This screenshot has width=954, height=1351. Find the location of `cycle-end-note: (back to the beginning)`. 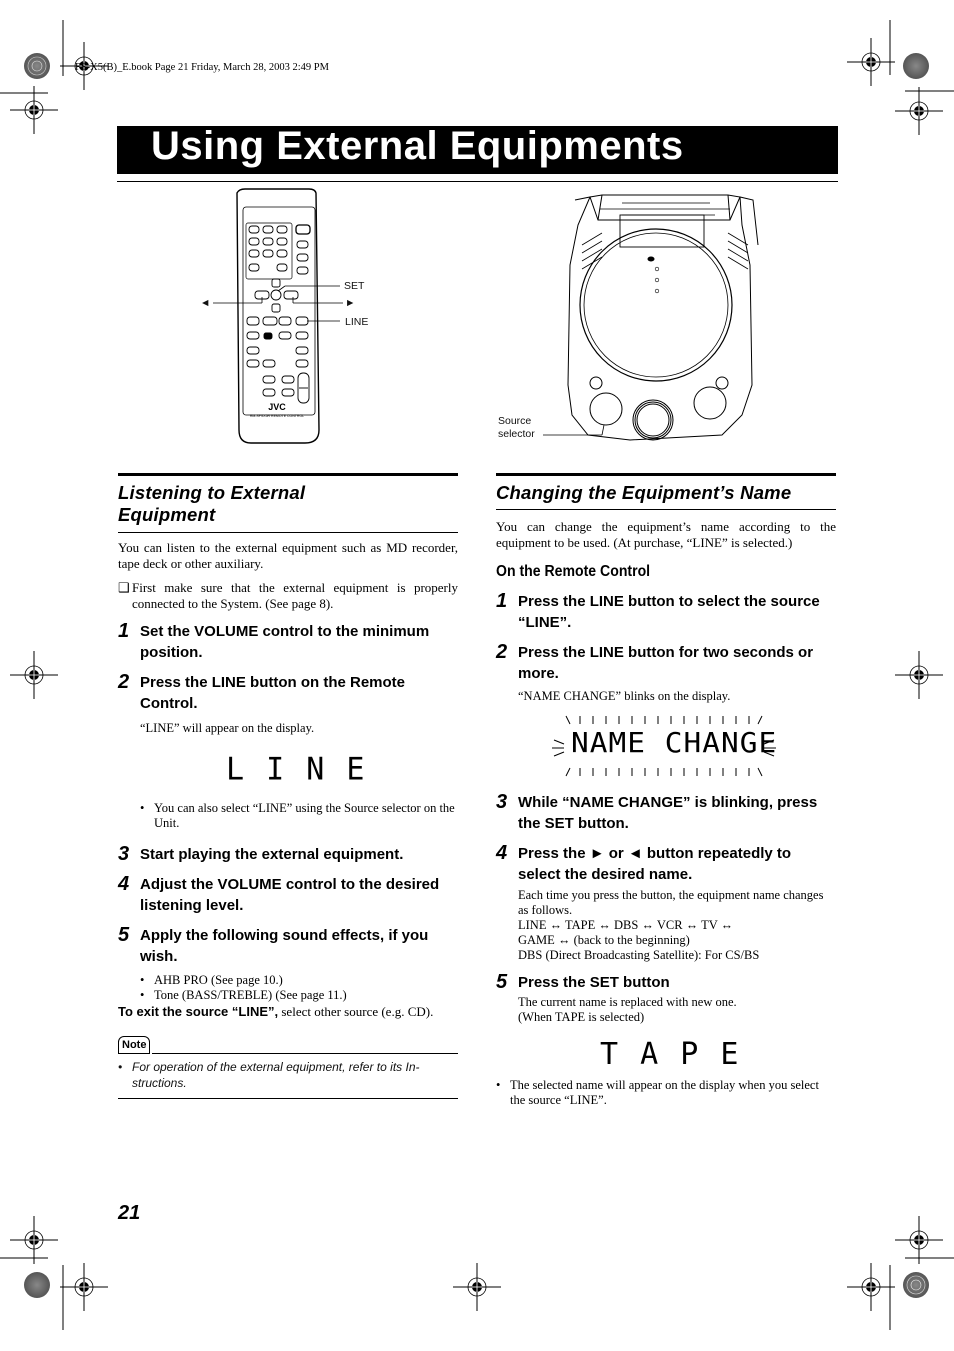

cycle-end-note: (back to the beginning) is located at coordinates (631, 940).